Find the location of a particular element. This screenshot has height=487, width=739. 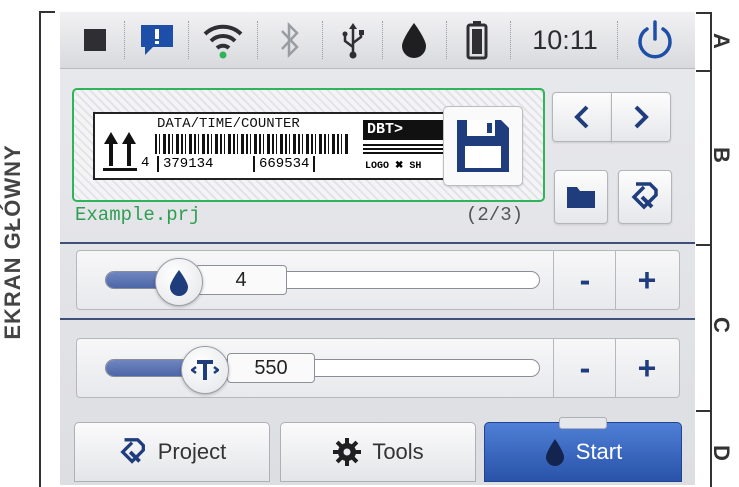

next-project-button is located at coordinates (641, 117).